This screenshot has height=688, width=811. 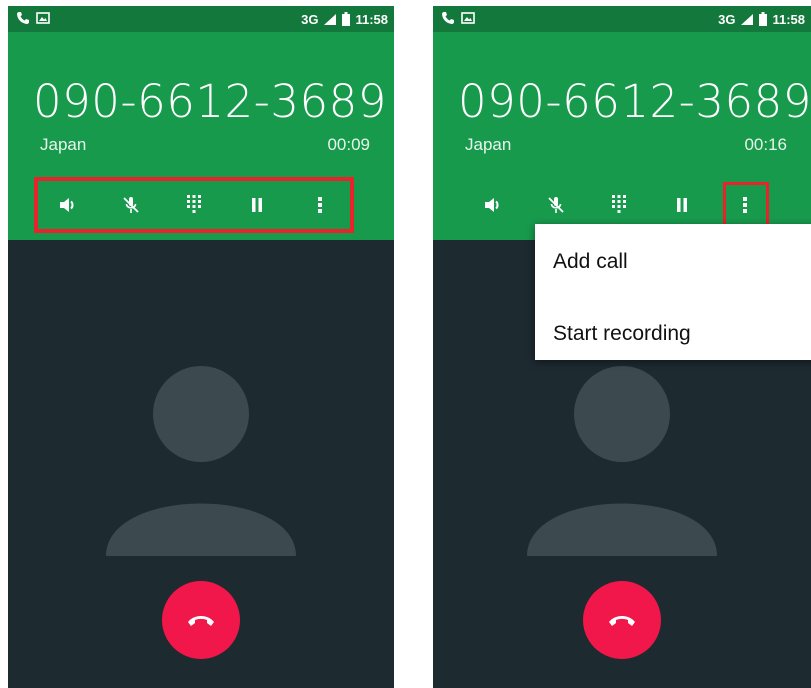 I want to click on call-controls, so click(x=194, y=205).